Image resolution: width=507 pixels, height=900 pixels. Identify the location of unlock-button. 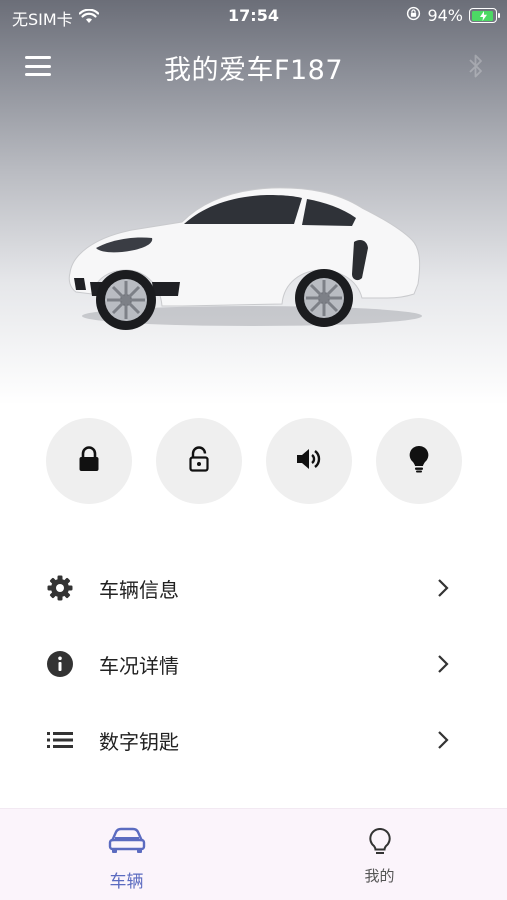
(199, 461).